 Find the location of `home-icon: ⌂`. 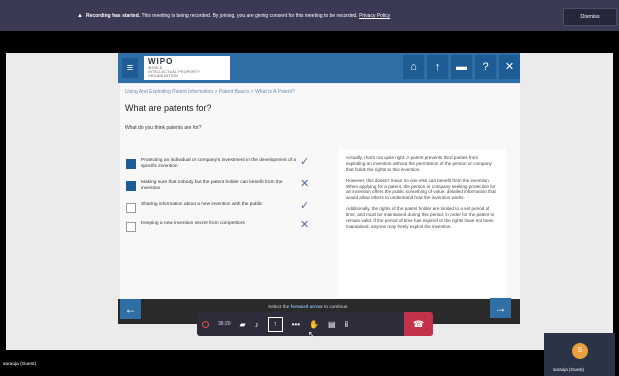

home-icon: ⌂ is located at coordinates (413, 67).